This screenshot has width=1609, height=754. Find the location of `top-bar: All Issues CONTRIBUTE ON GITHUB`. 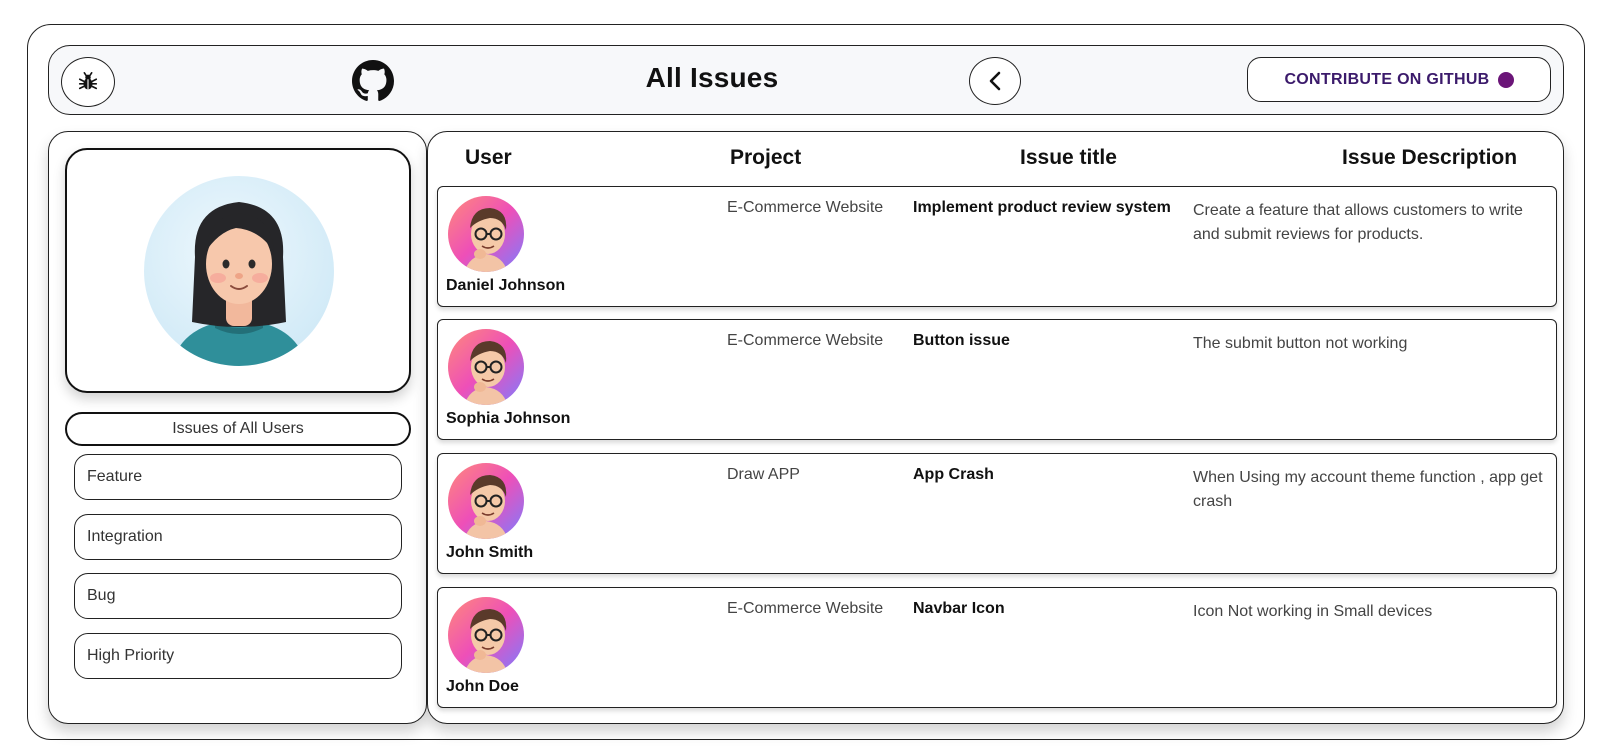

top-bar: All Issues CONTRIBUTE ON GITHUB is located at coordinates (806, 80).